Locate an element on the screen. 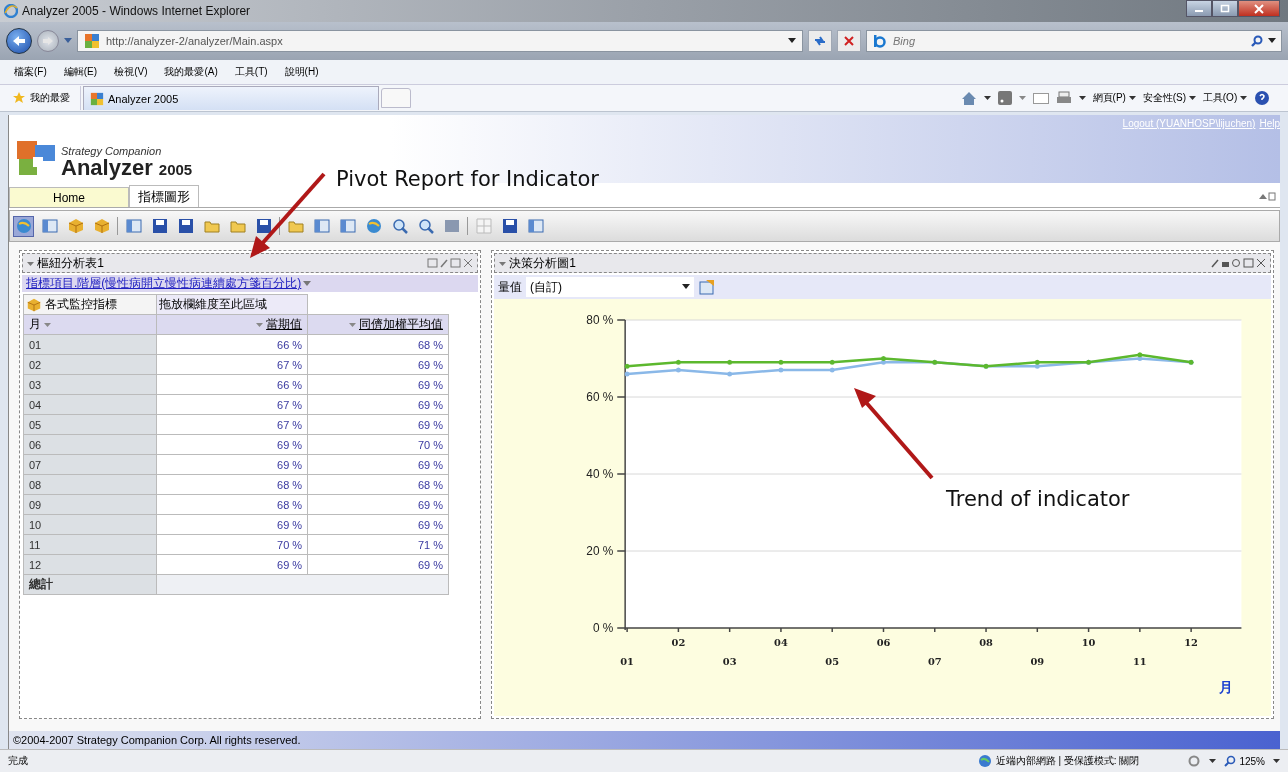  y-tick-label: 40 % is located at coordinates (600, 473).